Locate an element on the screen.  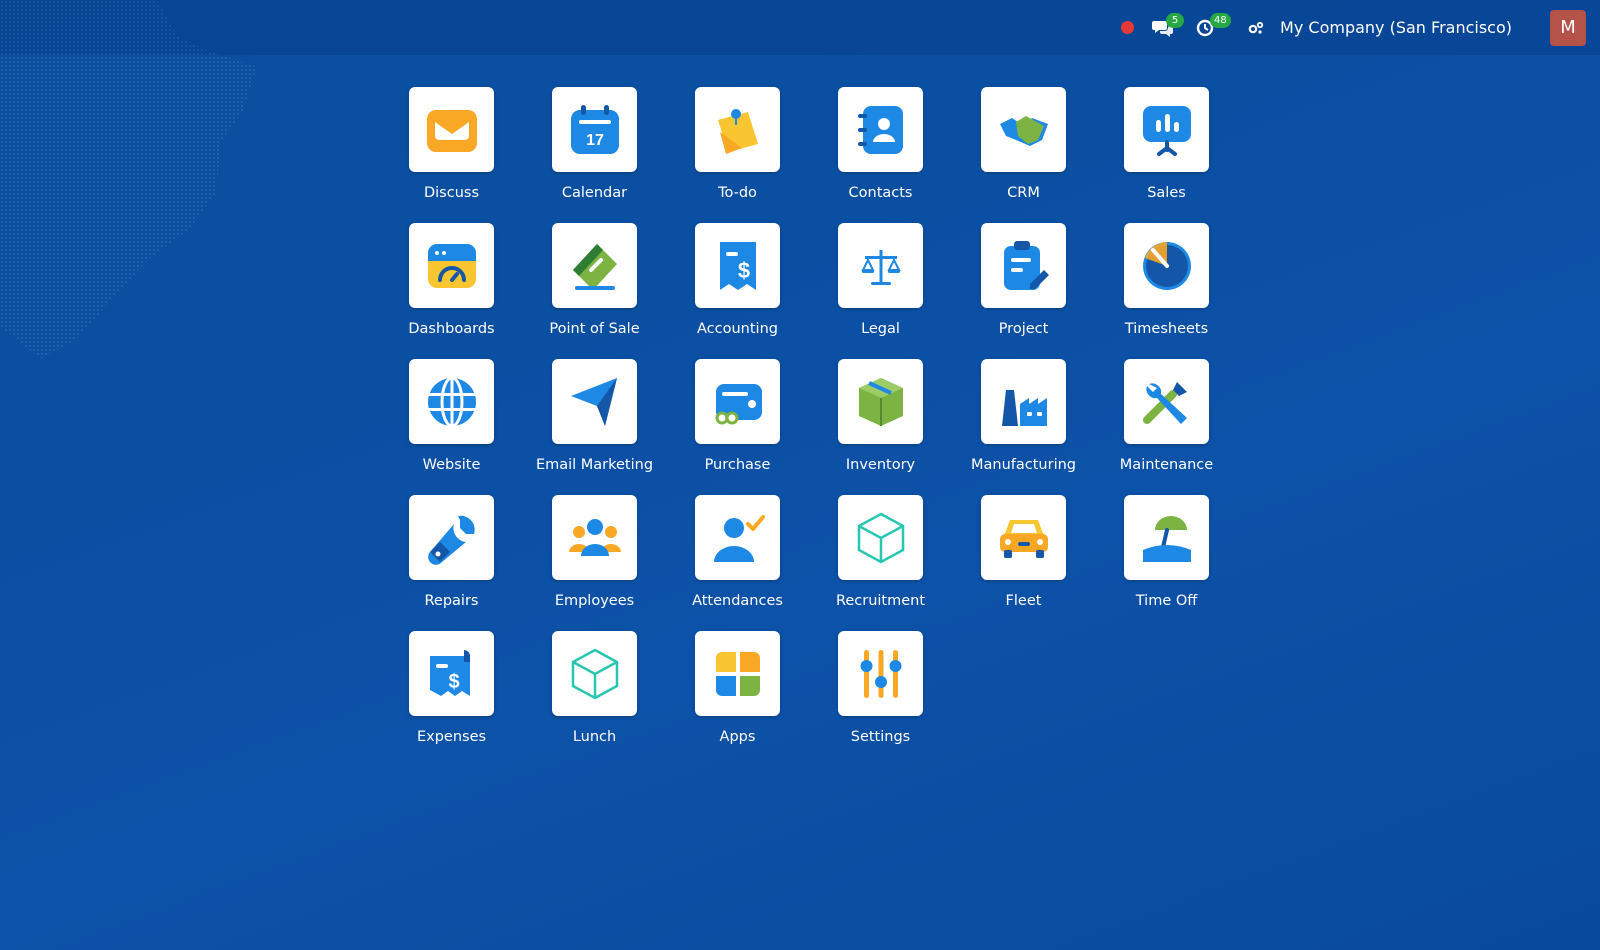
gears-icon is located at coordinates (1256, 27).